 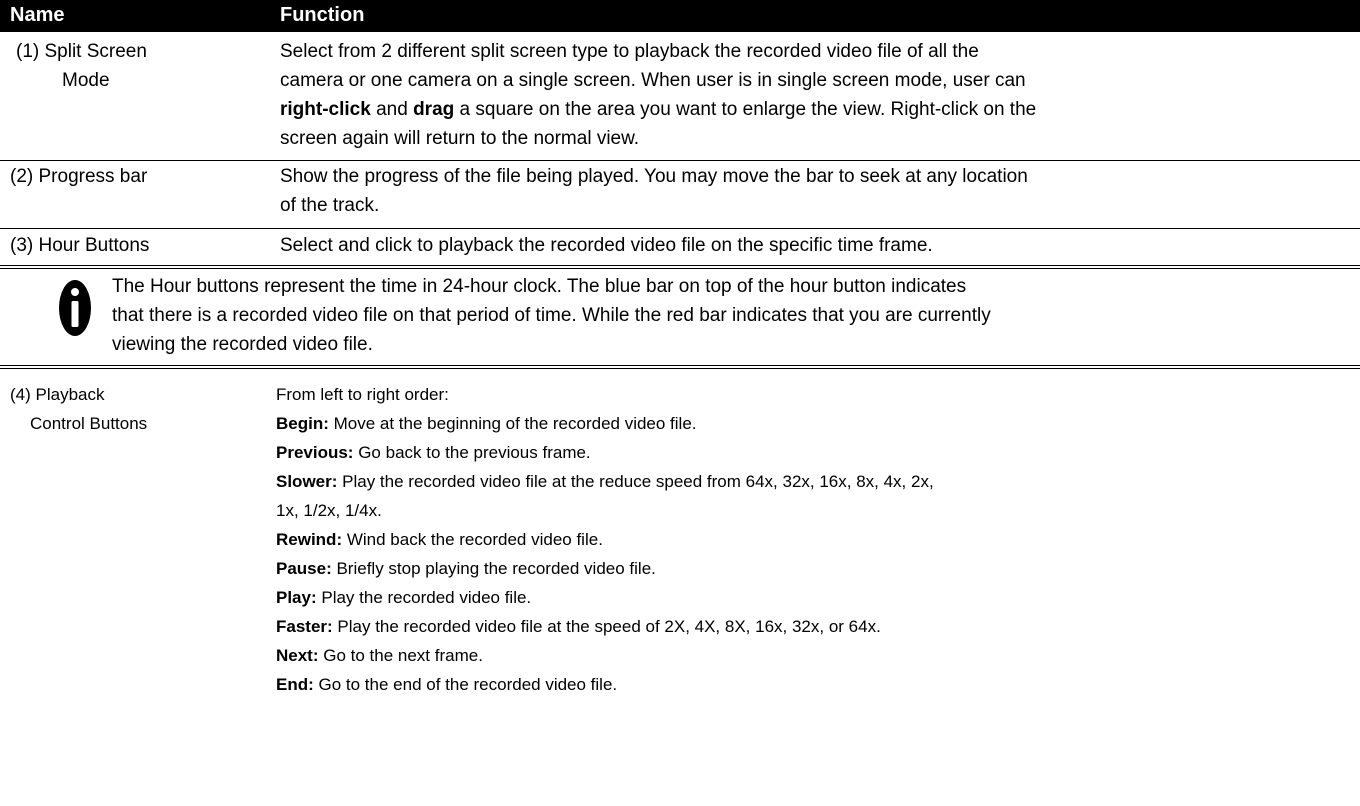 I want to click on playback-item-text: Go to the next frame., so click(x=400, y=655).